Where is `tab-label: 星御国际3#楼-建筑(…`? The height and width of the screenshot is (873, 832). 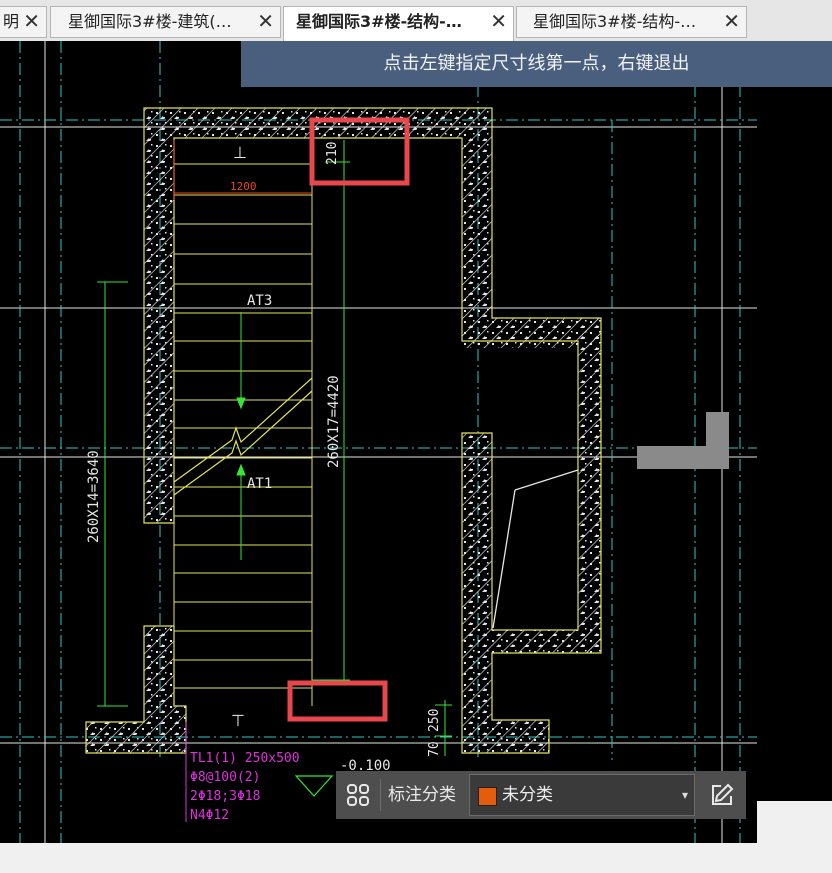 tab-label: 星御国际3#楼-建筑(… is located at coordinates (150, 21).